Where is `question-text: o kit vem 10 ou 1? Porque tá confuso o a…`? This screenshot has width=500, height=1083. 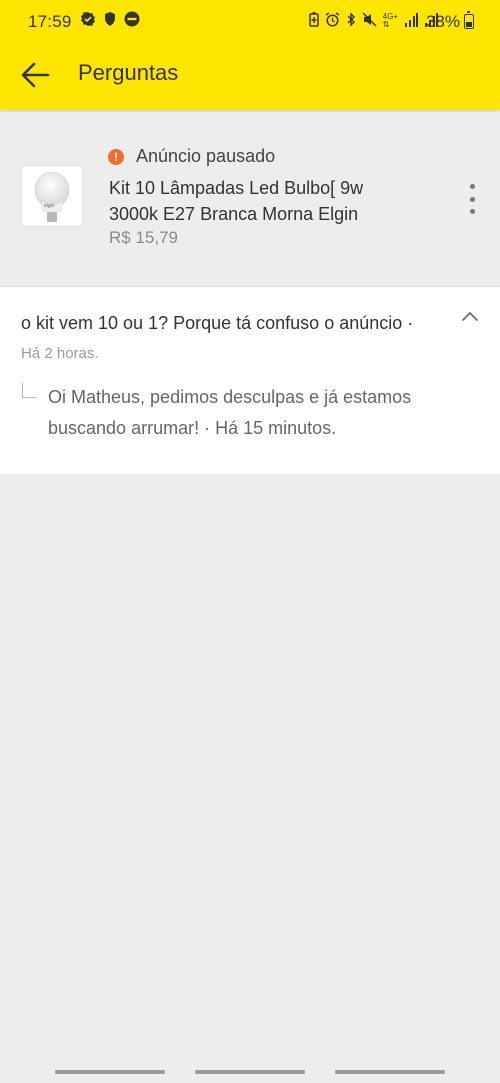
question-text: o kit vem 10 ou 1? Porque tá confuso o a… is located at coordinates (217, 323).